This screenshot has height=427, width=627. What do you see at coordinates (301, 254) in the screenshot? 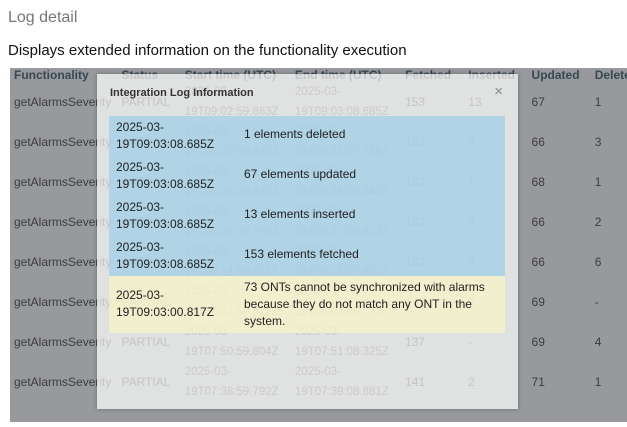
I see `log-entry-message: 153 elements fetched` at bounding box center [301, 254].